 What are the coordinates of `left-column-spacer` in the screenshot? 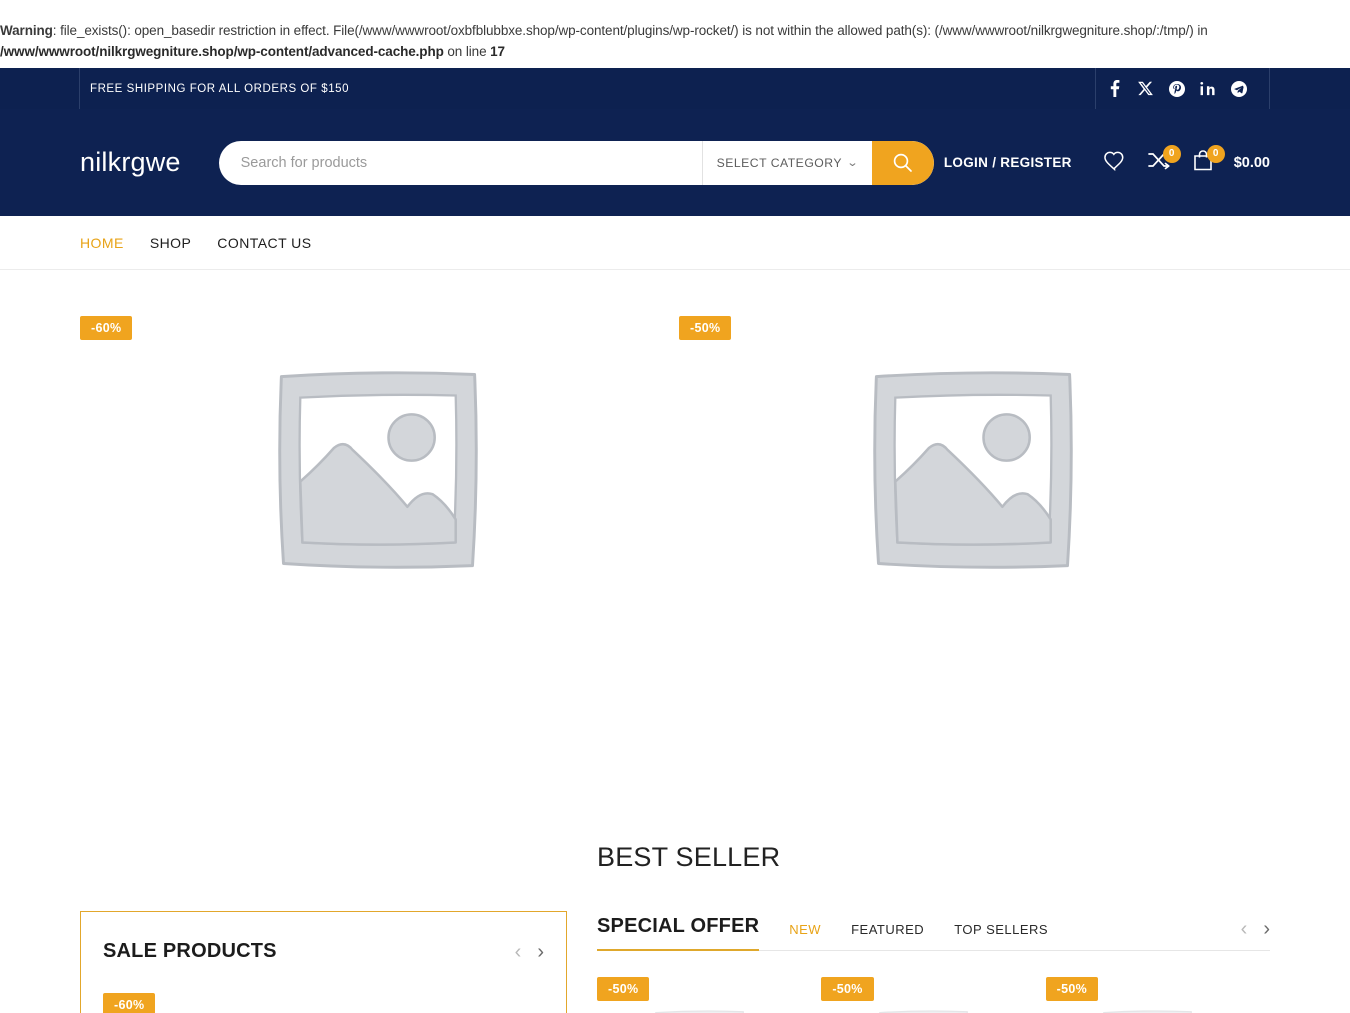 It's located at (323, 876).